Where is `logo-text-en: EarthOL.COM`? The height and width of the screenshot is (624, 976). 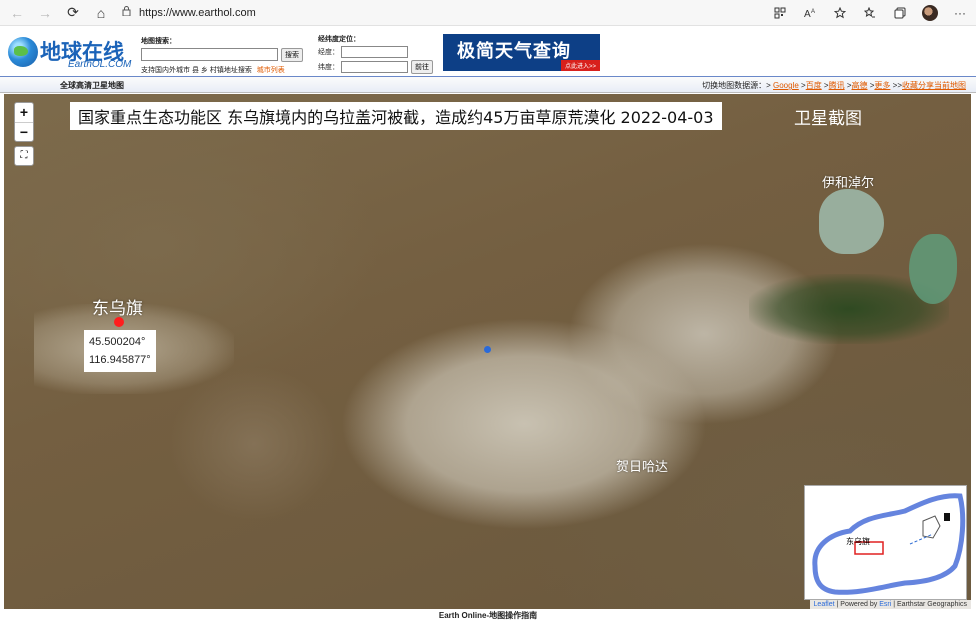 logo-text-en: EarthOL.COM is located at coordinates (100, 64).